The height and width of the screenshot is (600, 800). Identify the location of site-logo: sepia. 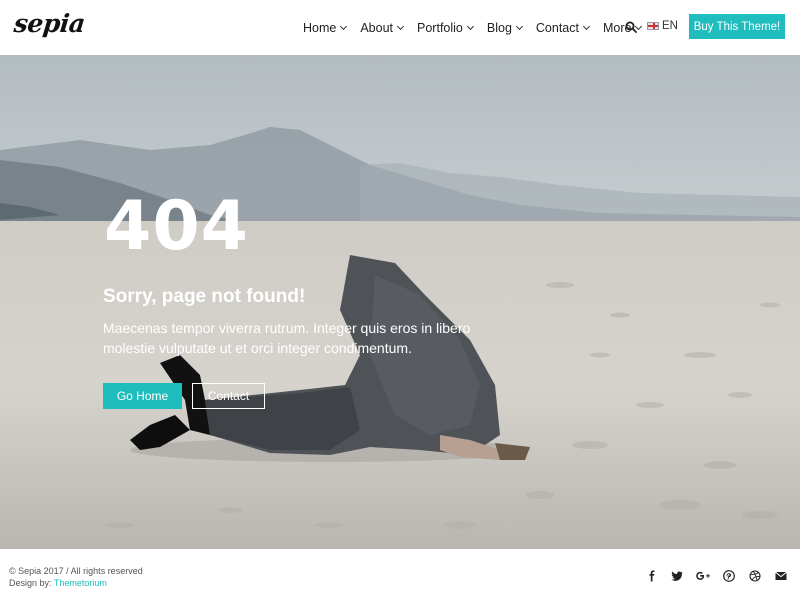
(49, 23).